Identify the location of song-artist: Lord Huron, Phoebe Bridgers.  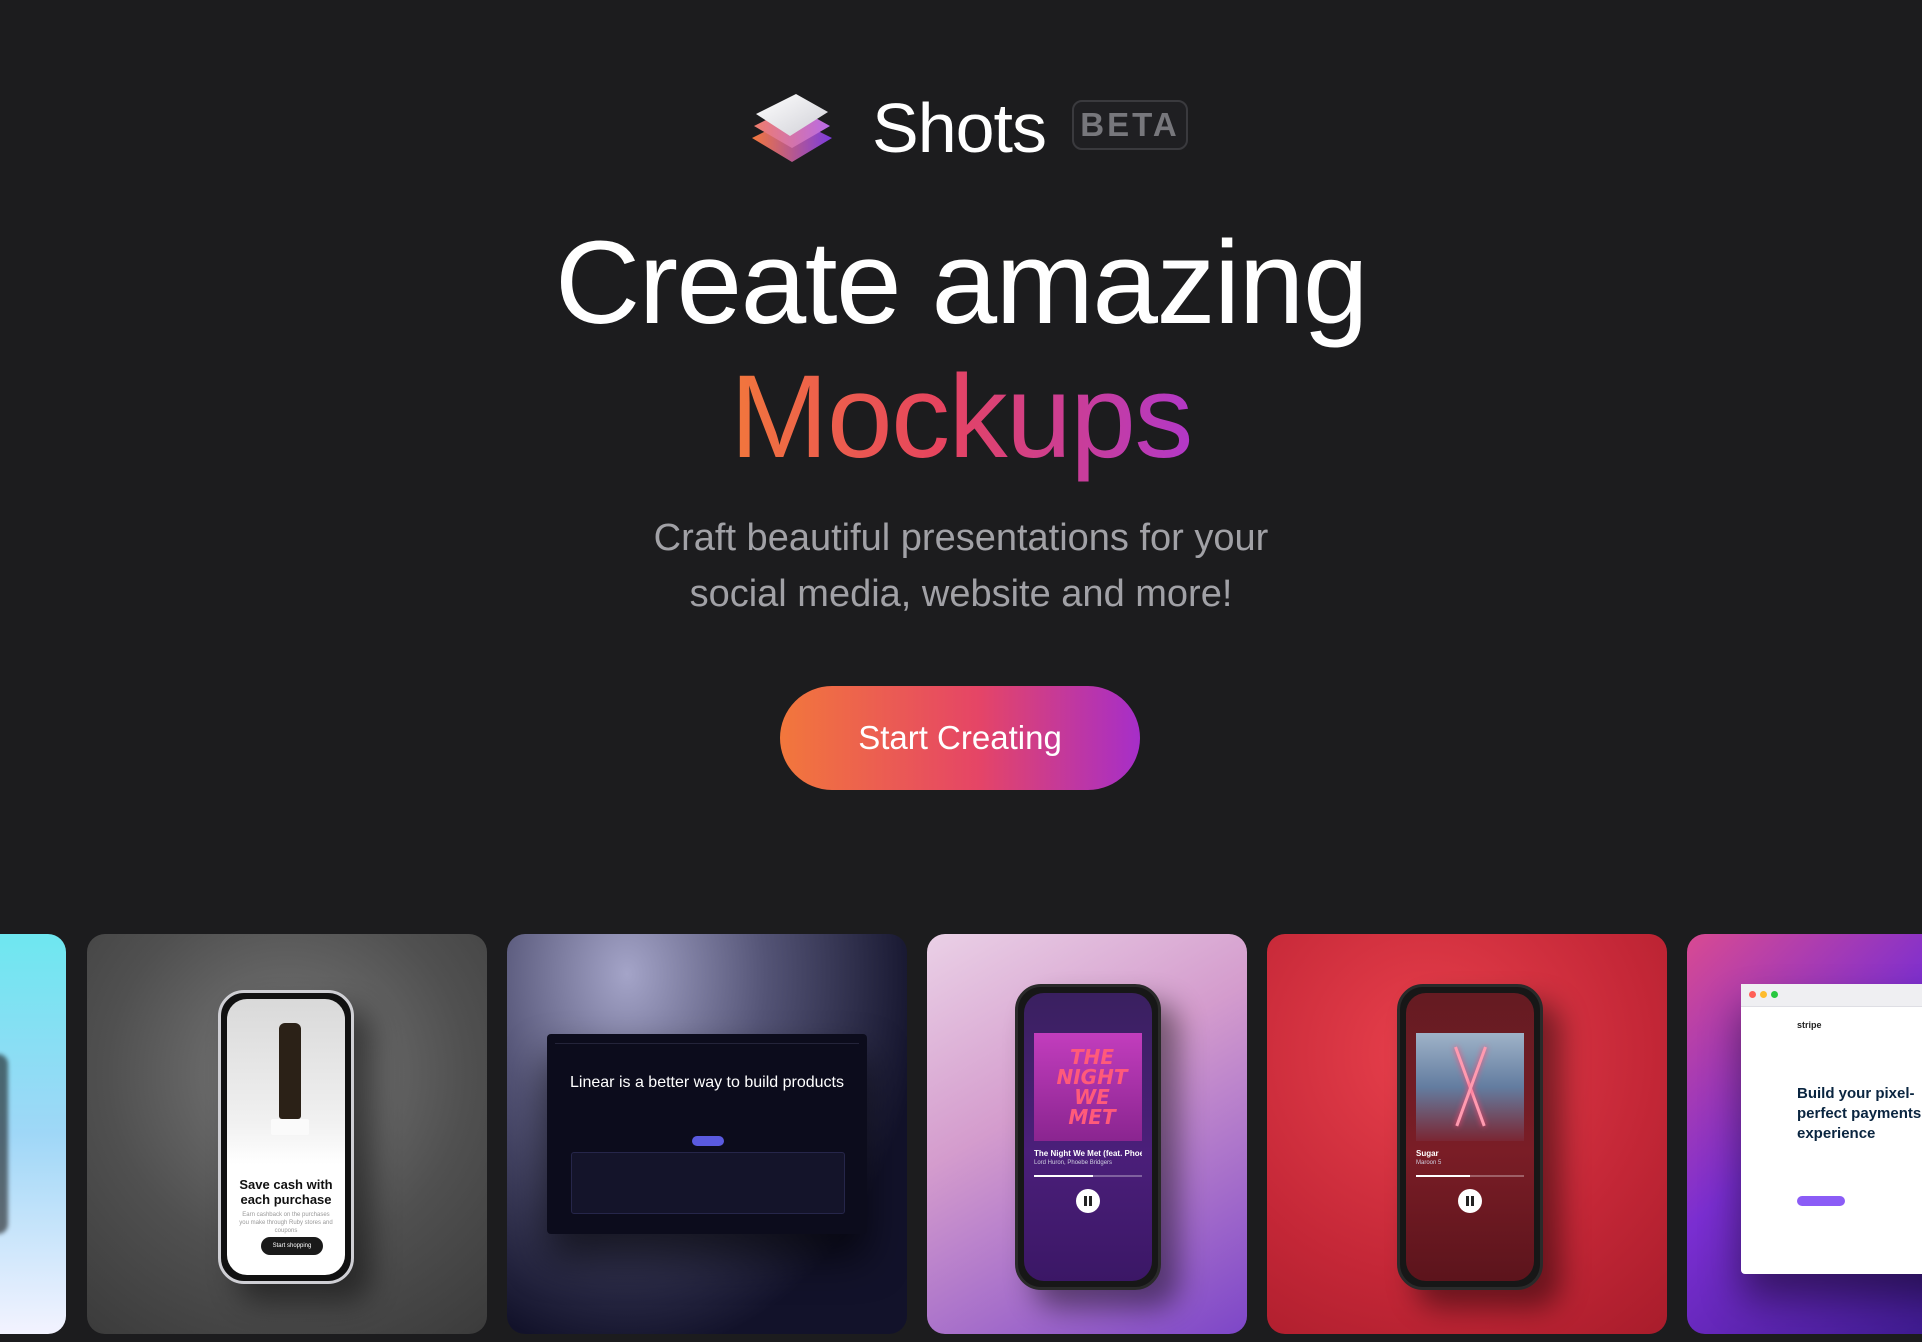
(1073, 1163).